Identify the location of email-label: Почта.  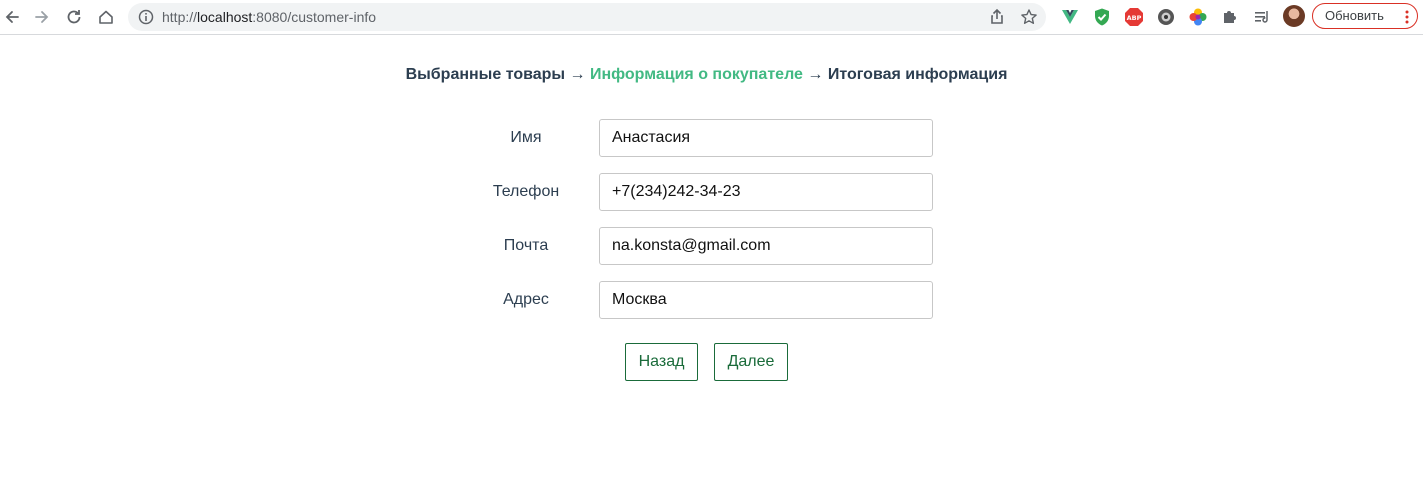
(526, 245).